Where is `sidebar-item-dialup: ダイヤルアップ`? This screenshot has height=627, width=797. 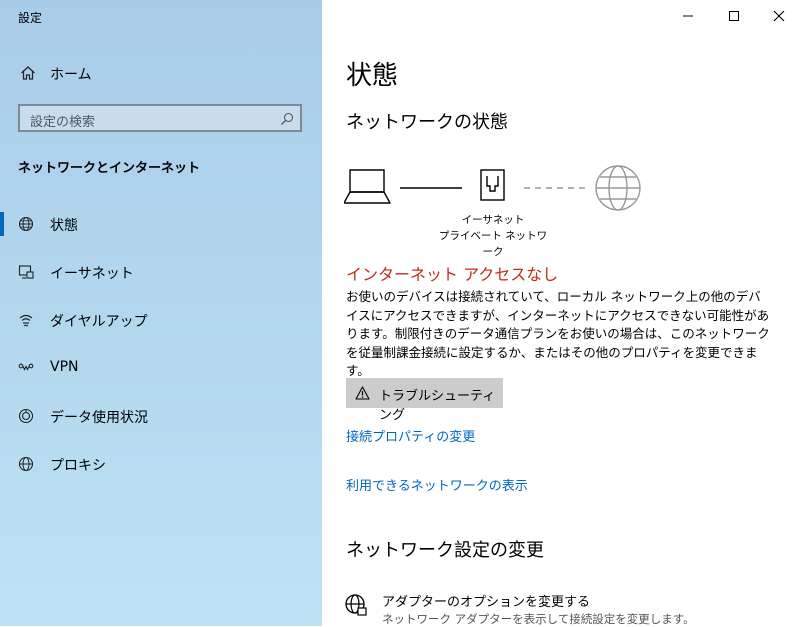 sidebar-item-dialup: ダイヤルアップ is located at coordinates (161, 320).